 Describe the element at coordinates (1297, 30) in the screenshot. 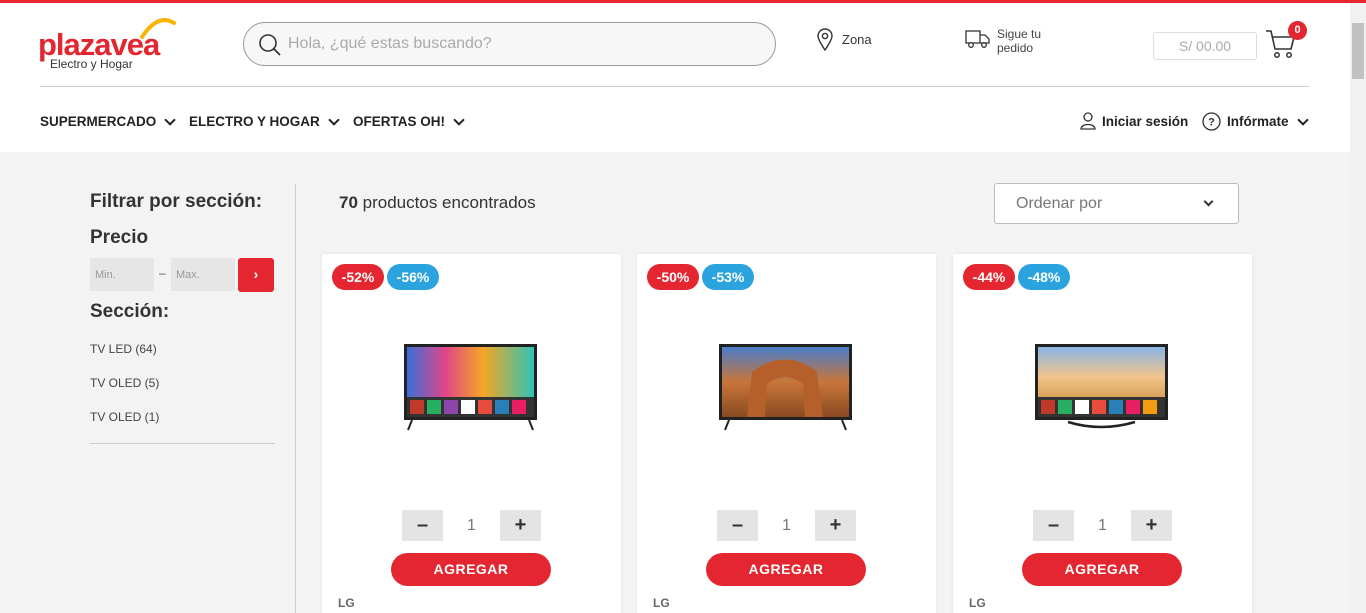

I see `cart-count-badge: 0` at that location.